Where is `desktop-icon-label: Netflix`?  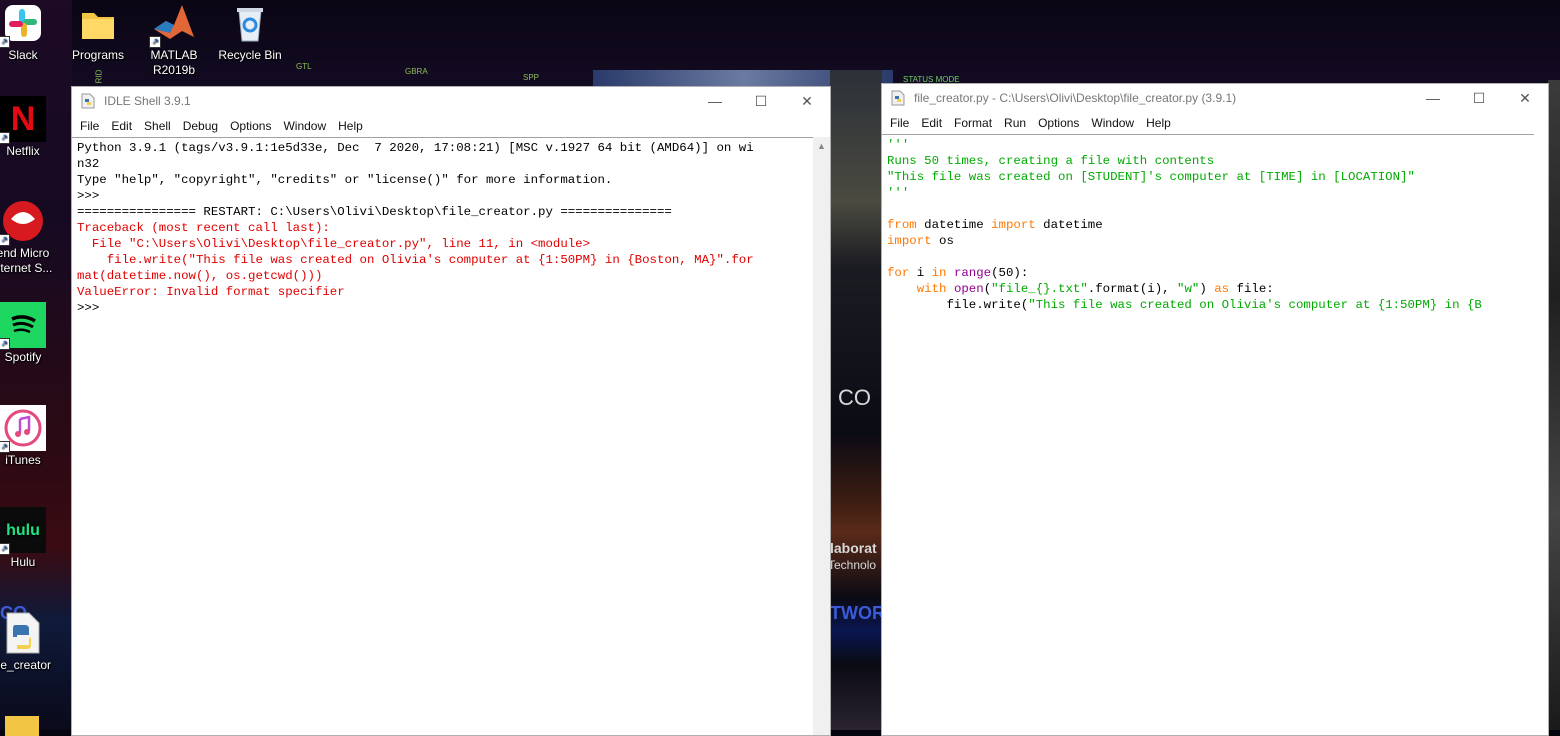 desktop-icon-label: Netflix is located at coordinates (23, 151).